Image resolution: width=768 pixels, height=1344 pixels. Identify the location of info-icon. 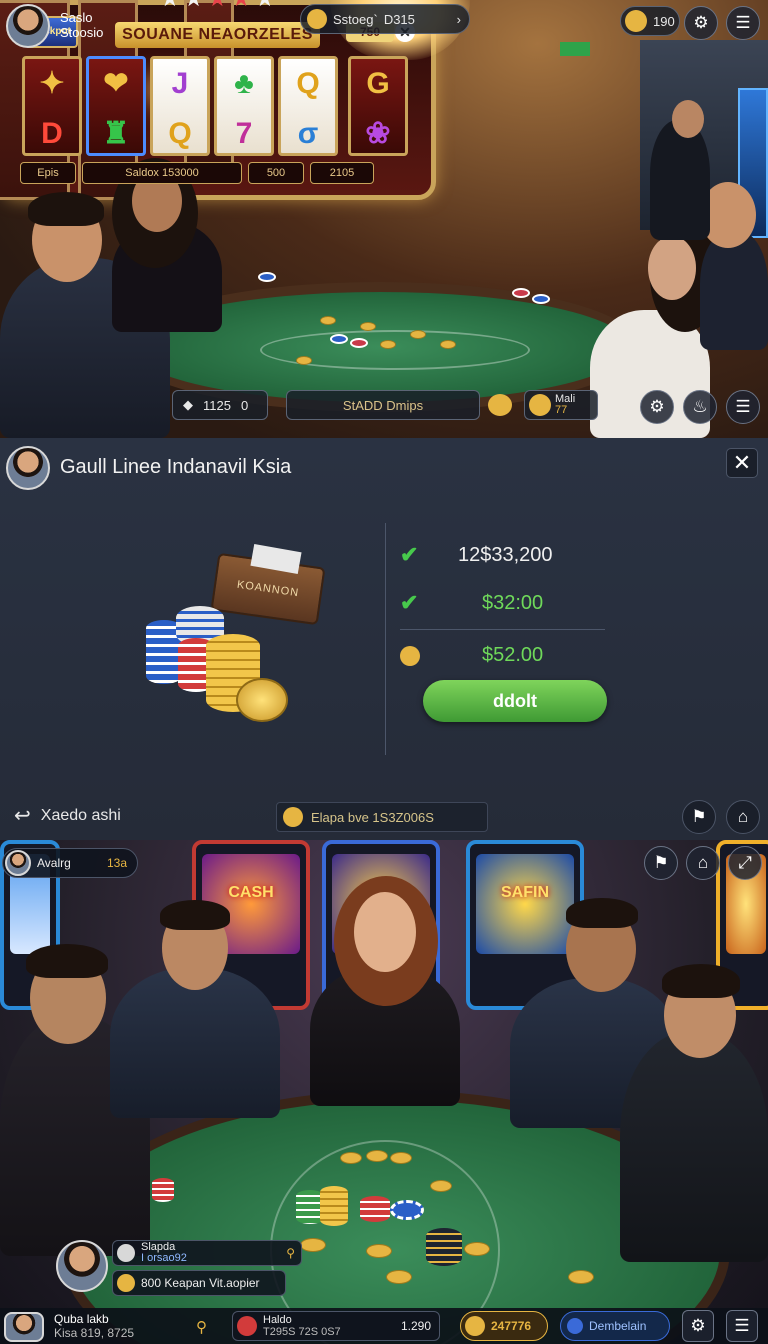
(575, 1326).